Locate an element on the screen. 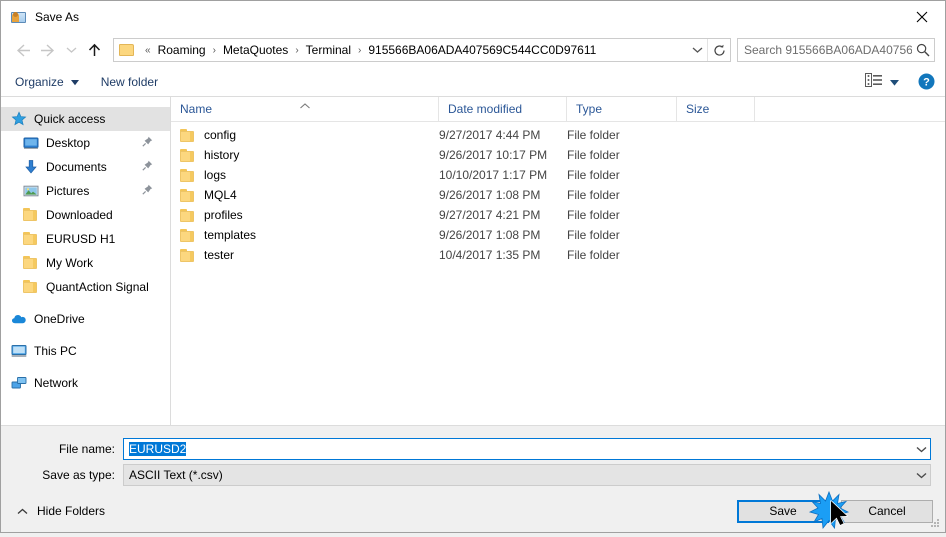 The image size is (946, 537). column-header-type: Type is located at coordinates (622, 109).